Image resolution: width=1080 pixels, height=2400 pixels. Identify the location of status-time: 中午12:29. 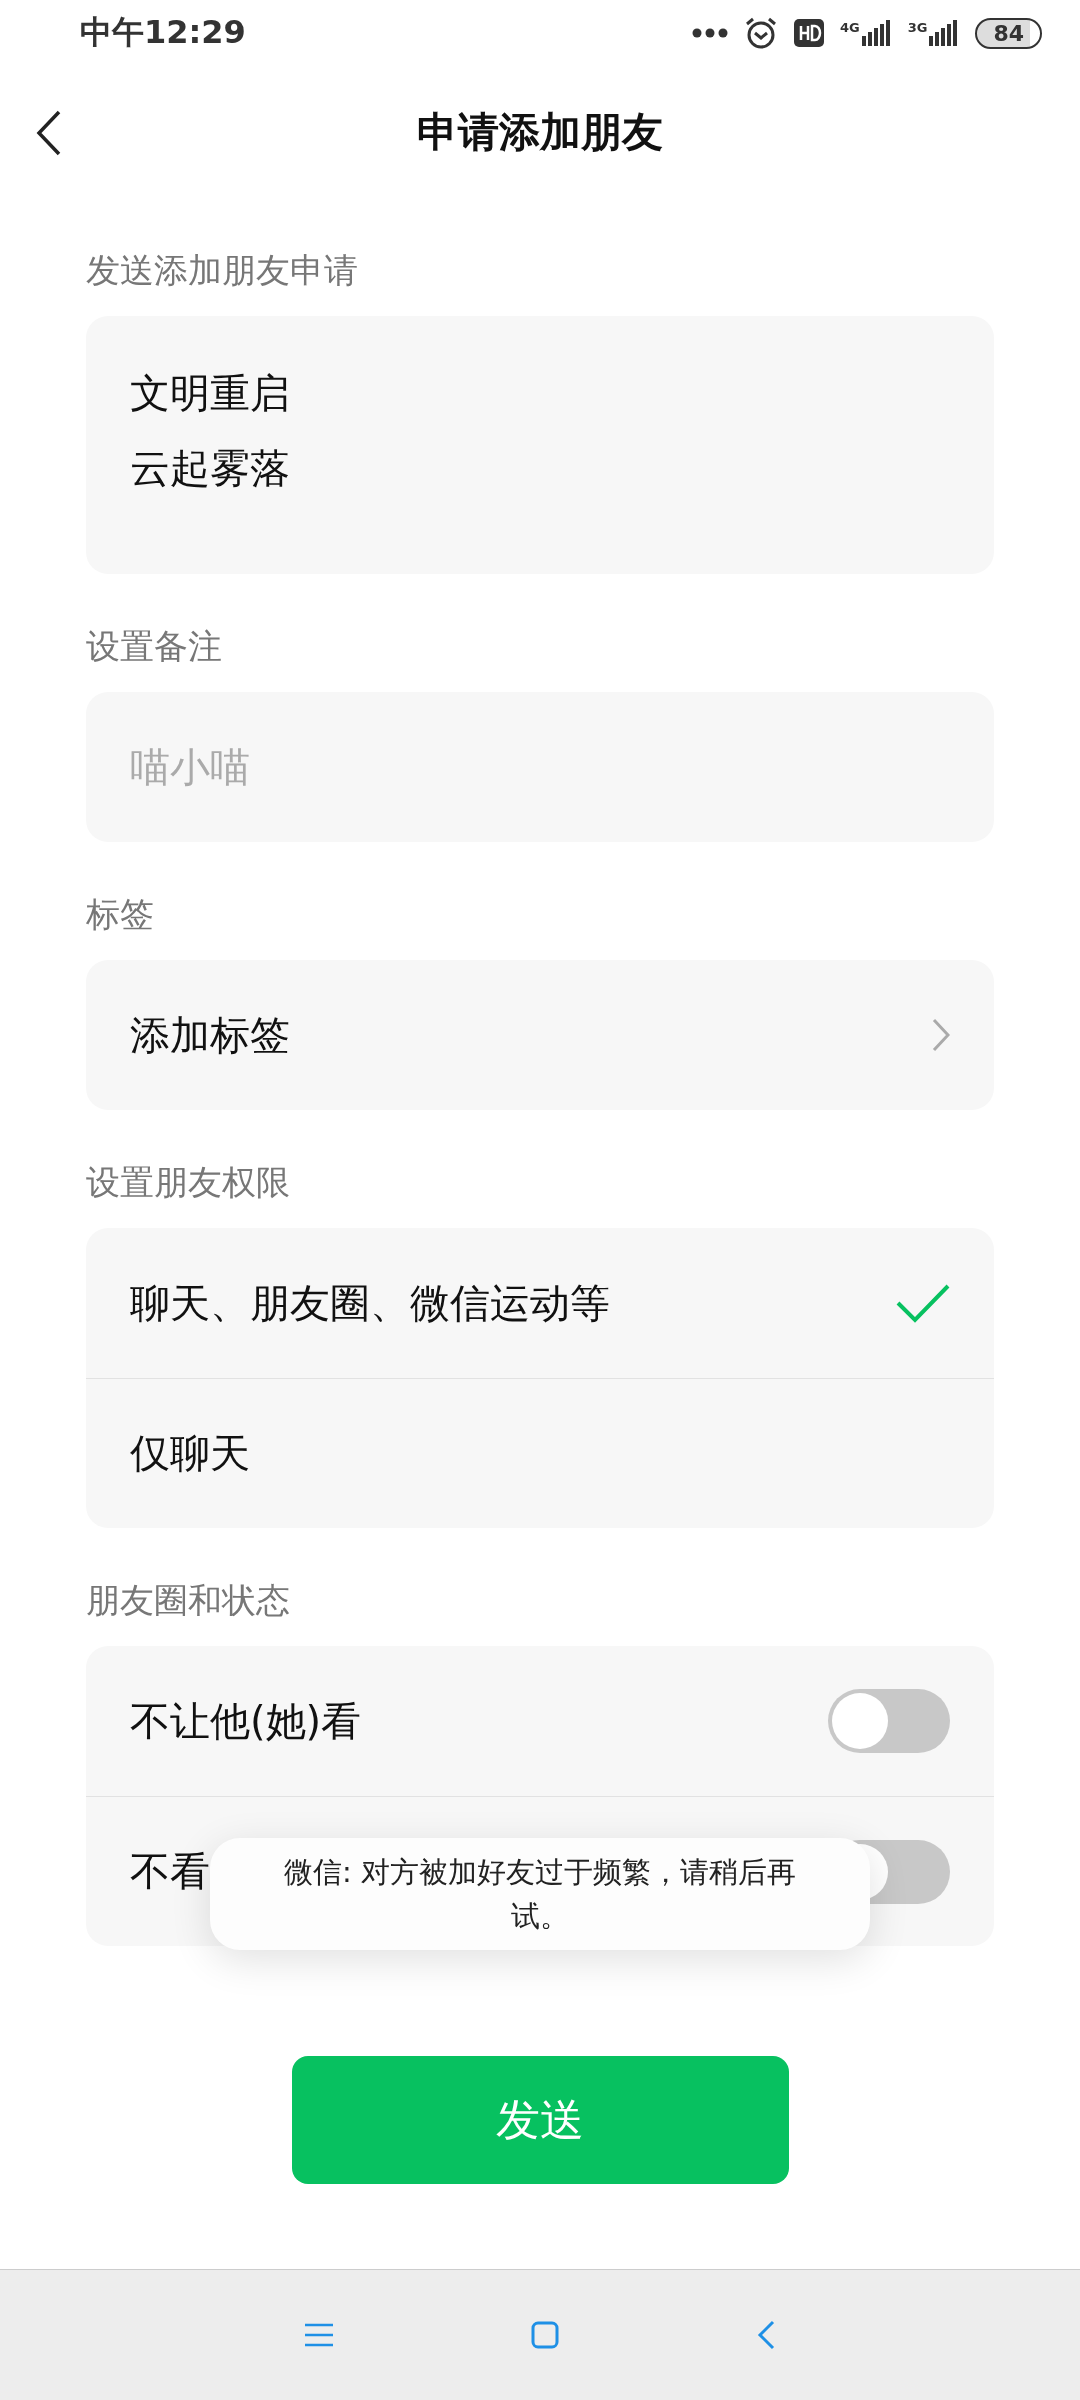
(163, 32).